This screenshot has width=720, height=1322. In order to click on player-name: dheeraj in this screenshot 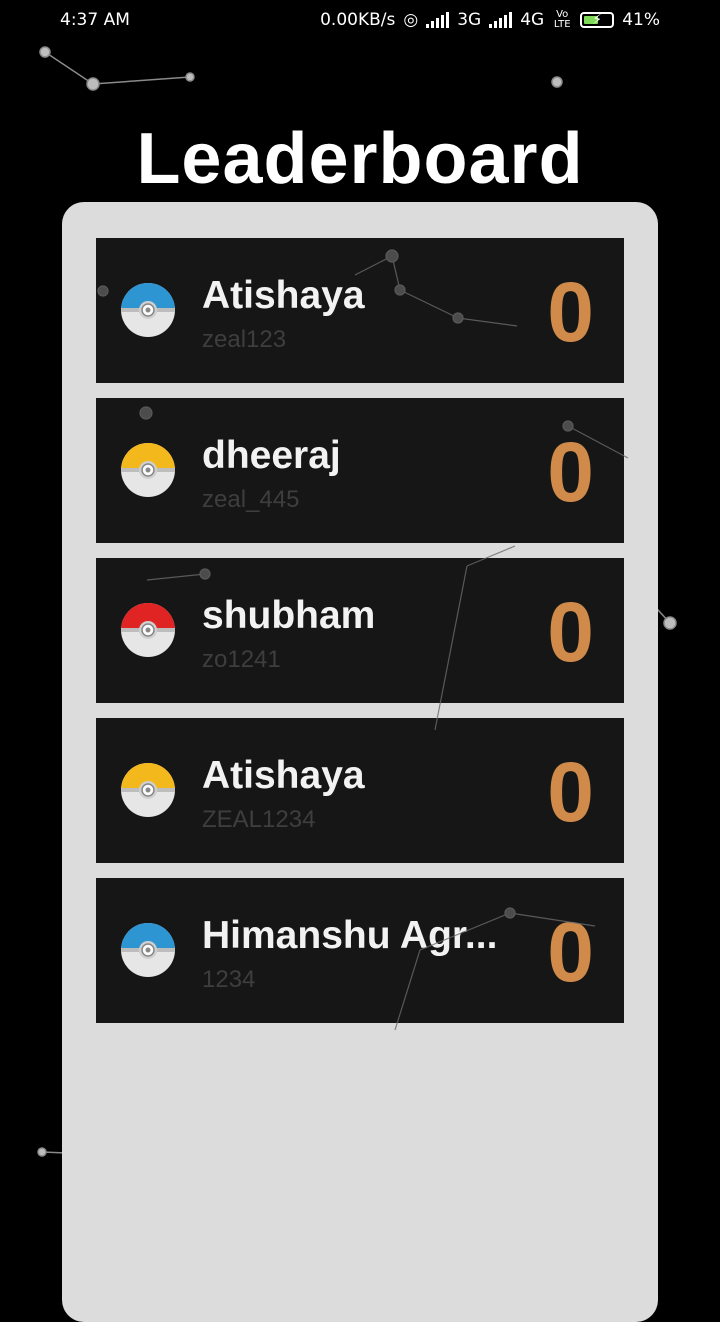, I will do `click(271, 455)`.